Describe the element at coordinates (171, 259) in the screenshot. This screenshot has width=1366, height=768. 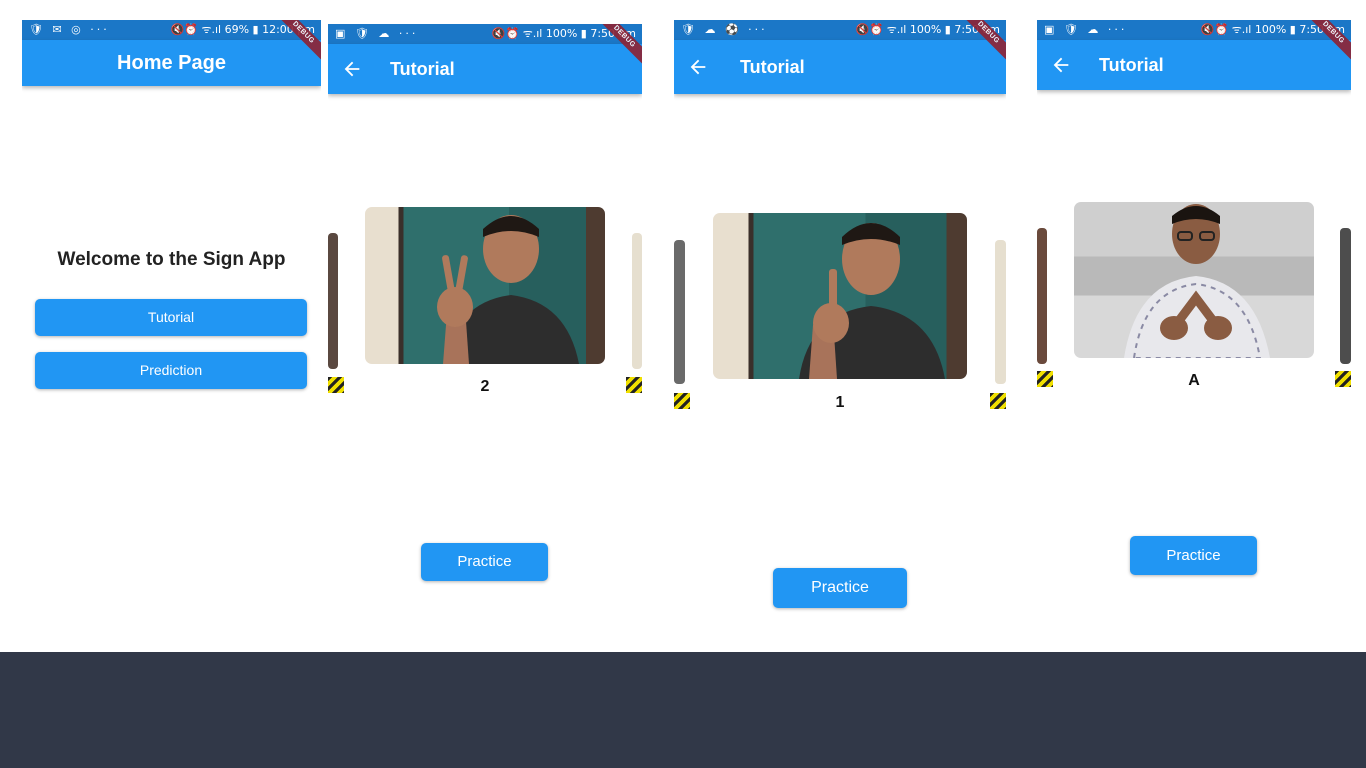
I see `welcome-heading: Welcome to the Sign App` at that location.